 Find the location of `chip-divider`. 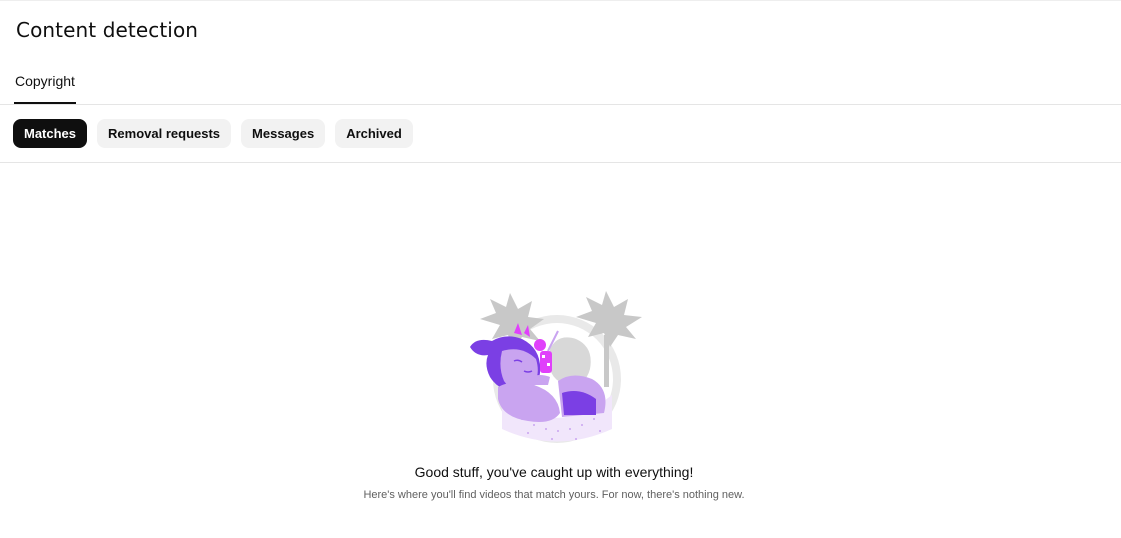

chip-divider is located at coordinates (560, 162).